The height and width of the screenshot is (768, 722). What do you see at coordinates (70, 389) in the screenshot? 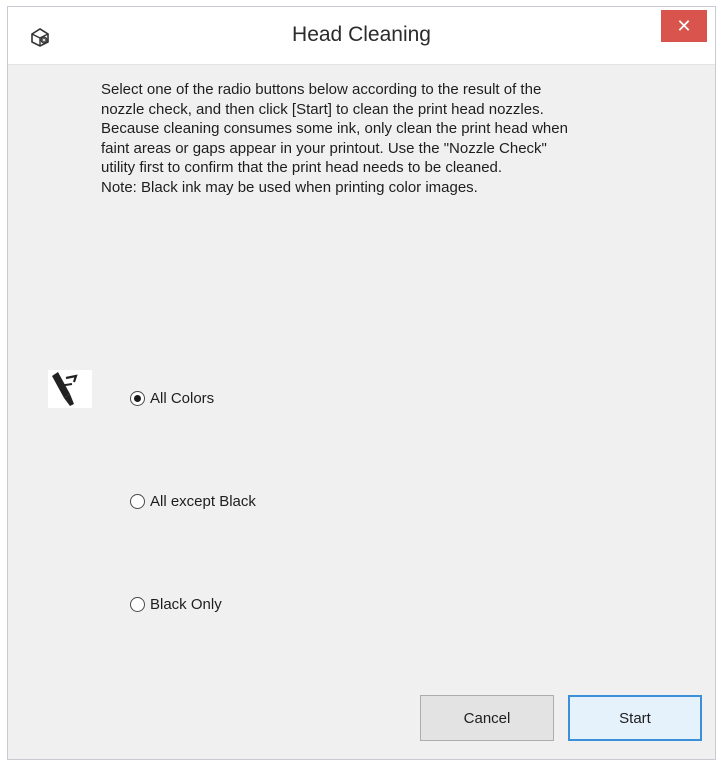
I see `print-head-nozzle-icon` at bounding box center [70, 389].